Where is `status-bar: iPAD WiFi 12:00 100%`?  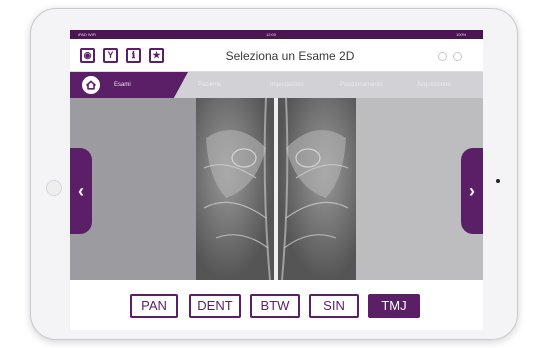
status-bar: iPAD WiFi 12:00 100% is located at coordinates (276, 34).